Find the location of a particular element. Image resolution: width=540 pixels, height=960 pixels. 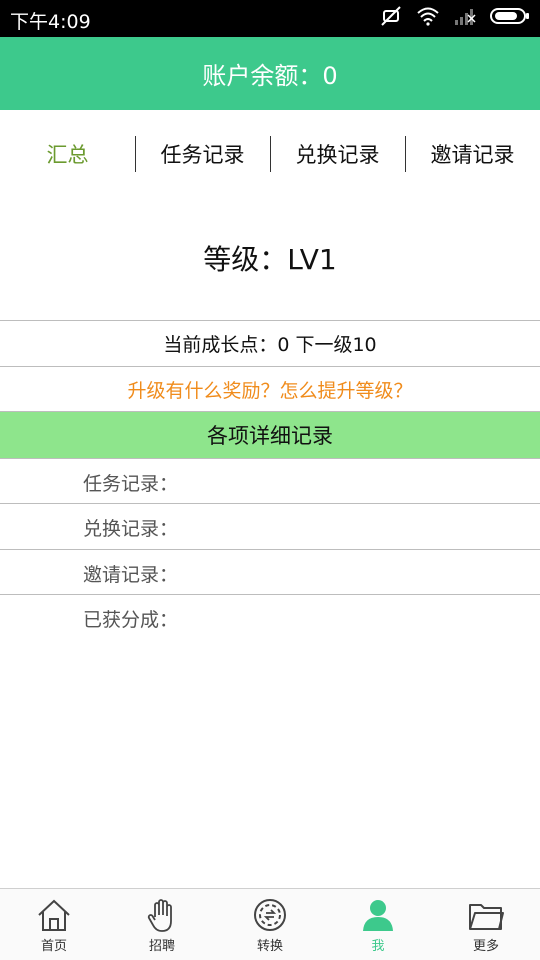

nav-exchange: 转换 is located at coordinates (270, 924).